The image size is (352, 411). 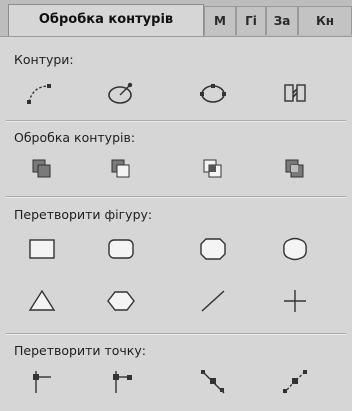 I want to click on line-icon, so click(x=213, y=301).